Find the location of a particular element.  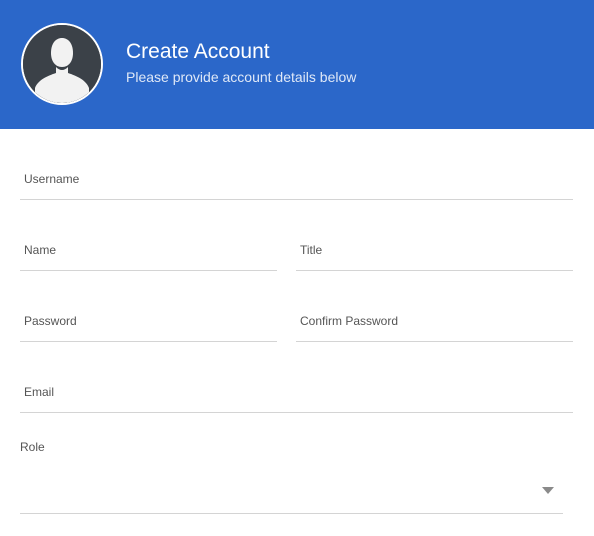

title-input is located at coordinates (434, 250).